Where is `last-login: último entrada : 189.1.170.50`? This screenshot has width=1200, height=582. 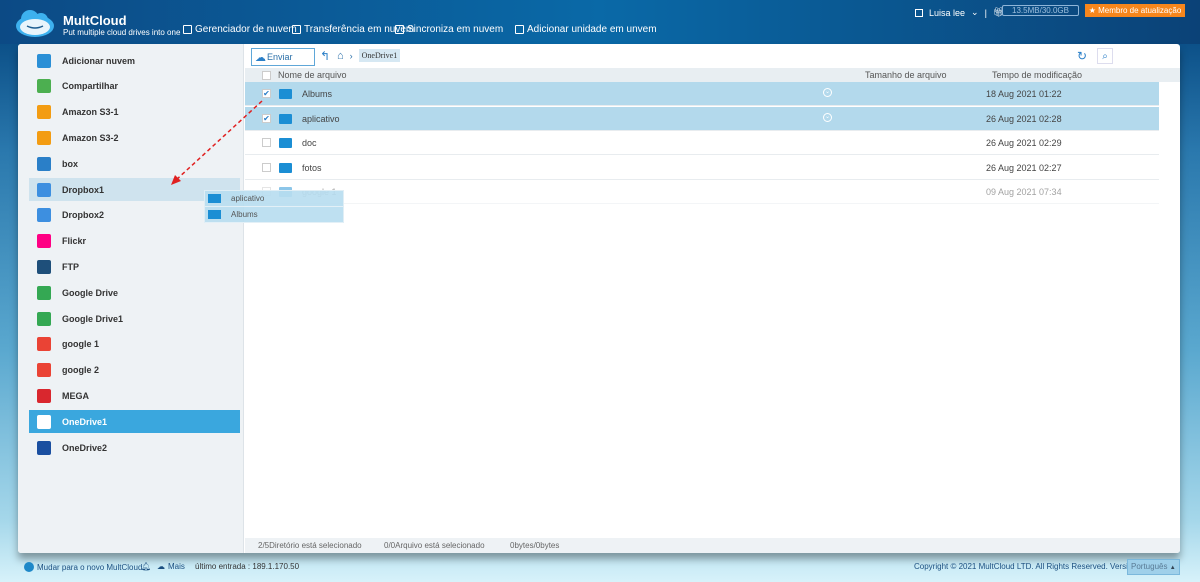
last-login: último entrada : 189.1.170.50 is located at coordinates (247, 566).